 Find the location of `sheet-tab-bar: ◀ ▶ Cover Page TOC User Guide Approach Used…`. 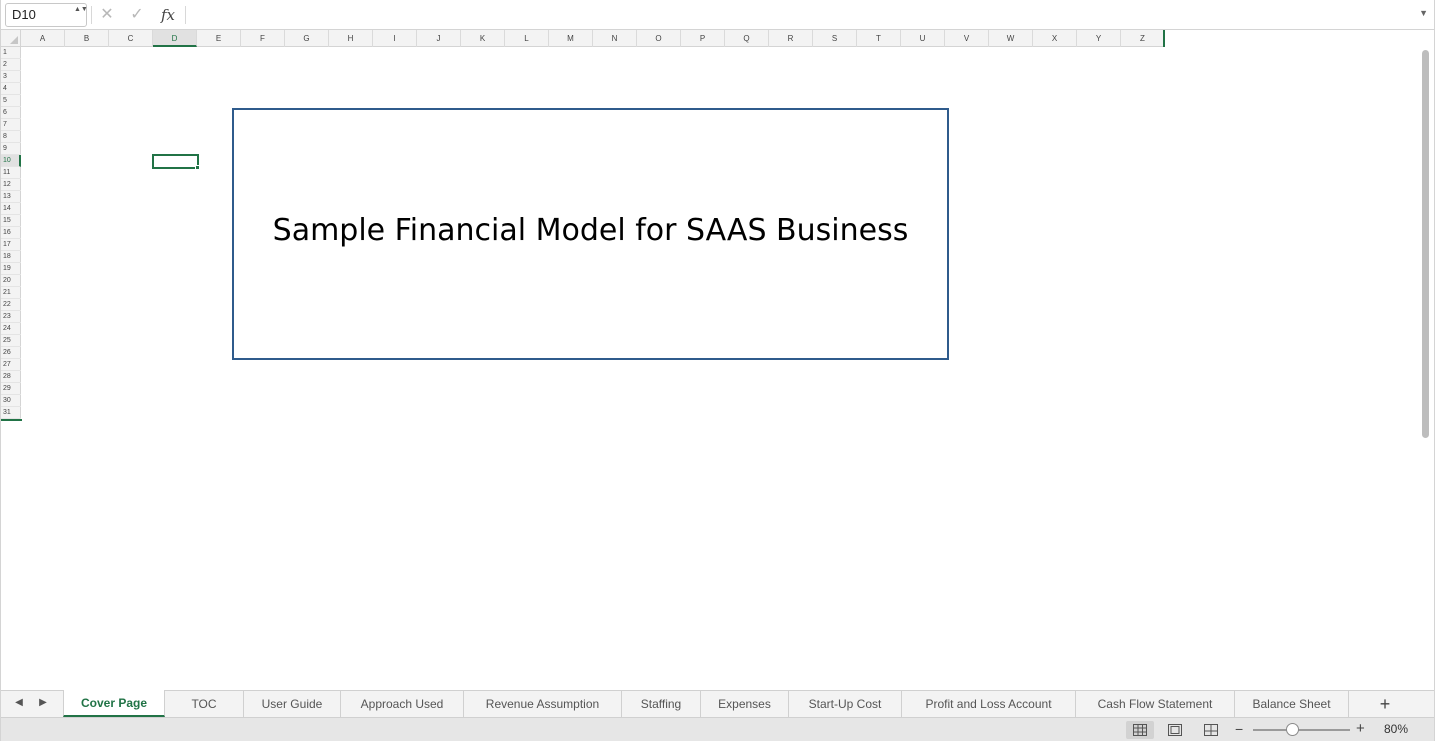

sheet-tab-bar: ◀ ▶ Cover Page TOC User Guide Approach Used… is located at coordinates (717, 703).